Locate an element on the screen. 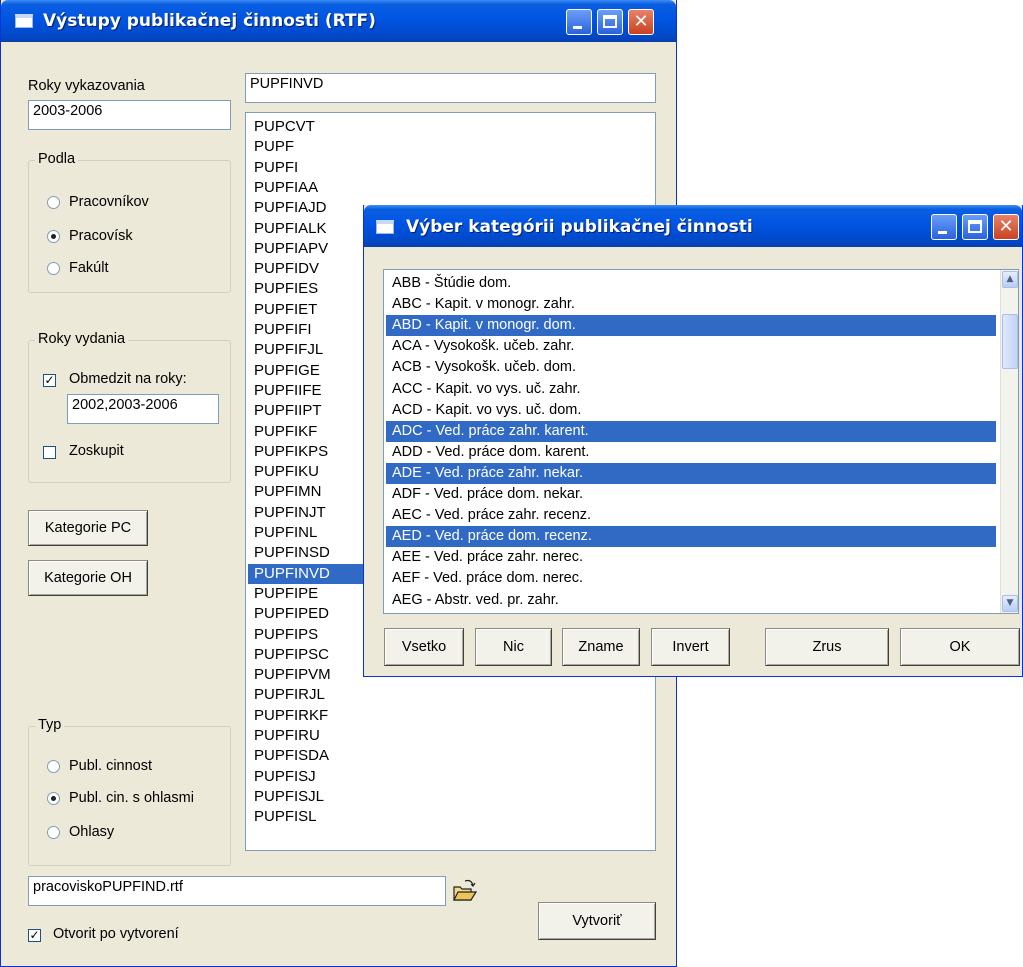  radio-publ-cinnost is located at coordinates (53, 766).